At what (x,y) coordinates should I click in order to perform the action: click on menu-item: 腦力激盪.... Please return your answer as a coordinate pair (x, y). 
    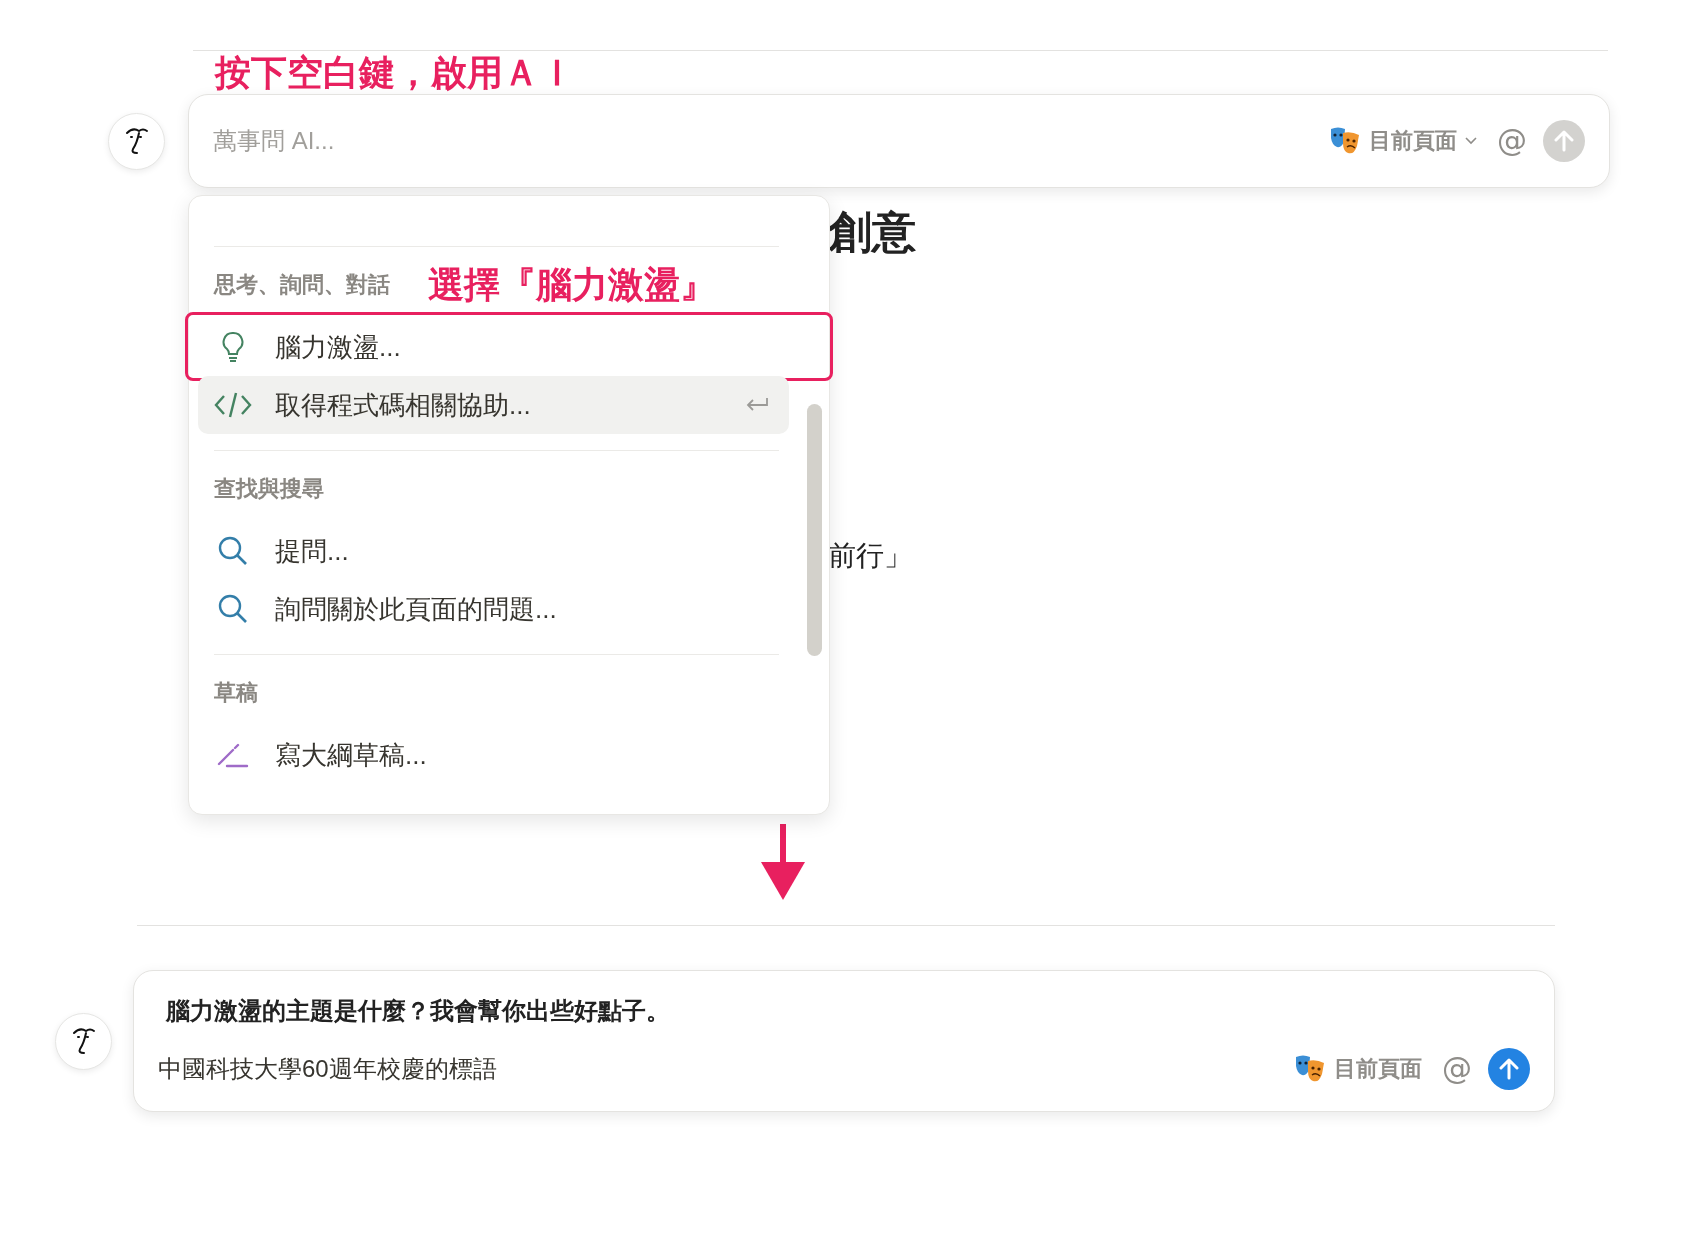
    Looking at the image, I should click on (493, 347).